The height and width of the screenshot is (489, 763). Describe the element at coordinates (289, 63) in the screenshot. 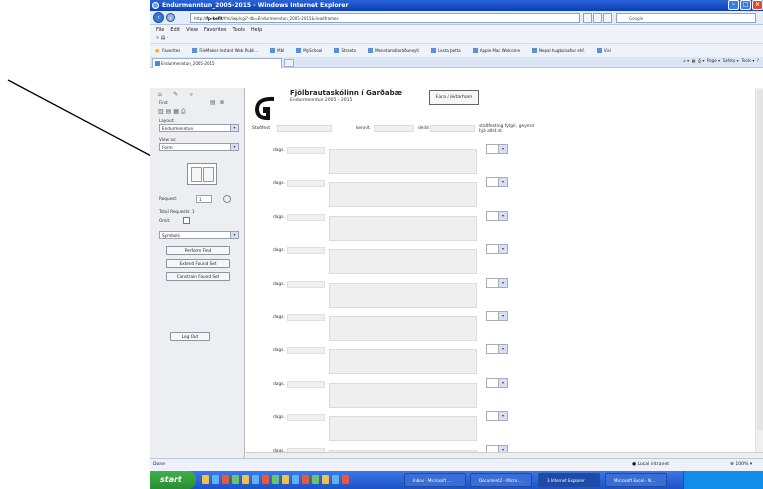

I see `new-tab-button` at that location.